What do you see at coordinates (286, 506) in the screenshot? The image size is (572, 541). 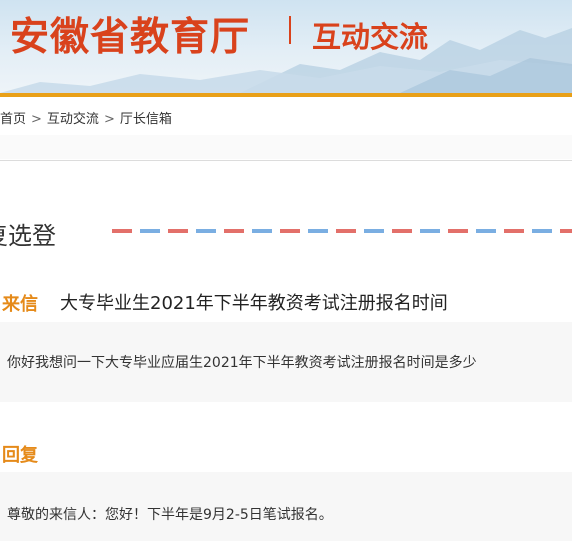 I see `reply-content-box: 尊敬的来信人：您好！下半年是9月2-5日笔试报名。` at bounding box center [286, 506].